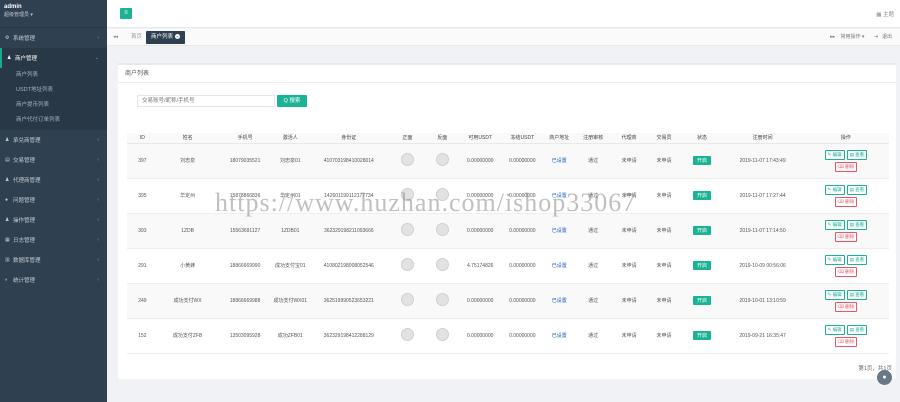 This screenshot has height=402, width=900. I want to click on sidebar-item-0: ⚙ 系统管理 ‹, so click(53, 38).